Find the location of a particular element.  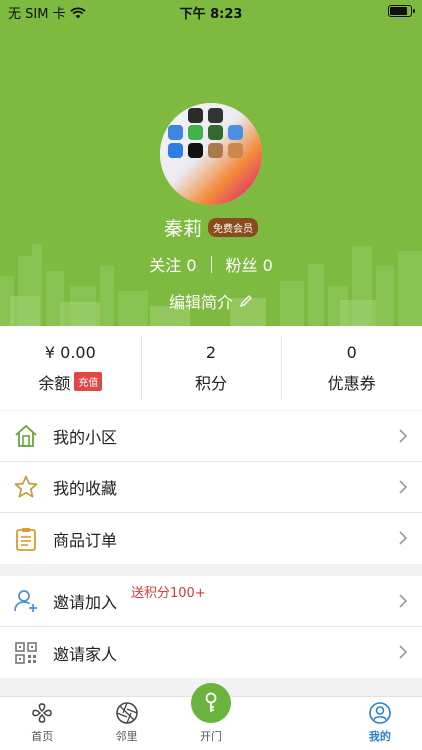

tab-mine: 我的 is located at coordinates (380, 723).